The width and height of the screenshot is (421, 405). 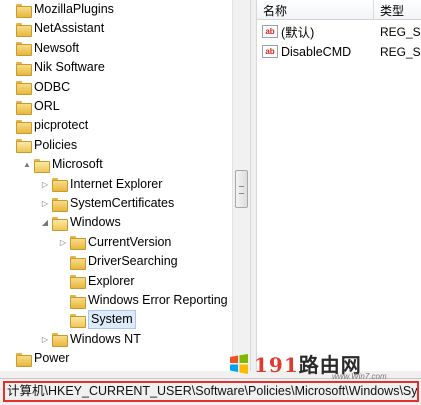 What do you see at coordinates (339, 10) in the screenshot?
I see `value-list-header: 名称 类型` at bounding box center [339, 10].